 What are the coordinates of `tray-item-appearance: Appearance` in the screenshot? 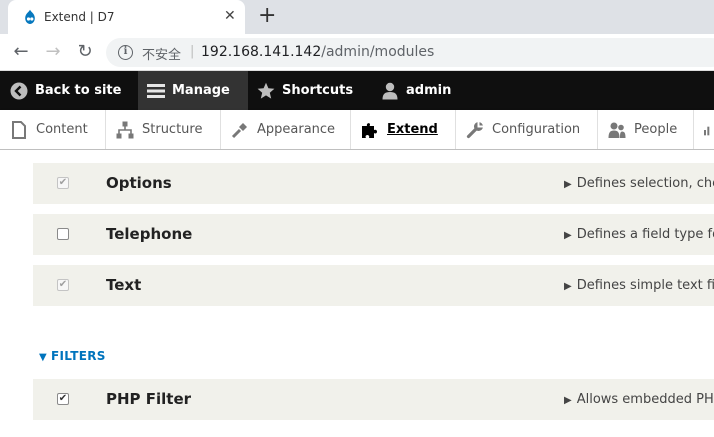 It's located at (286, 129).